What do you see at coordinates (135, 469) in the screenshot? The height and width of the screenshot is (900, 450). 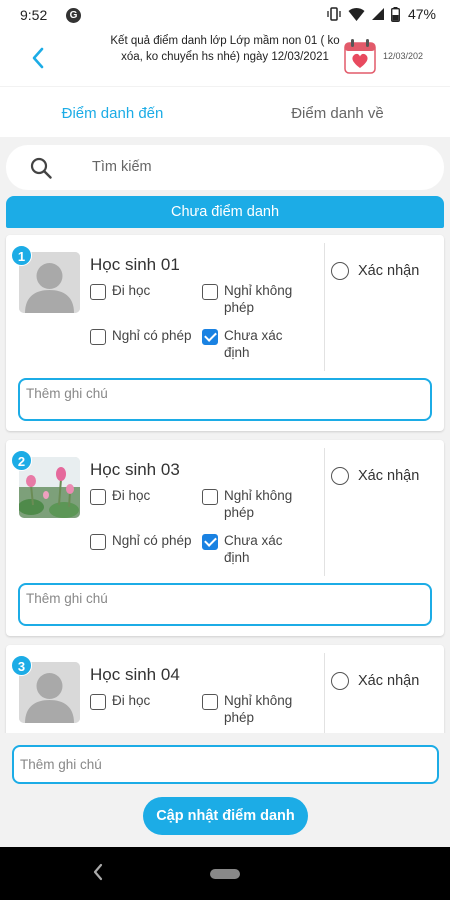 I see `student-name: Học sinh 03` at bounding box center [135, 469].